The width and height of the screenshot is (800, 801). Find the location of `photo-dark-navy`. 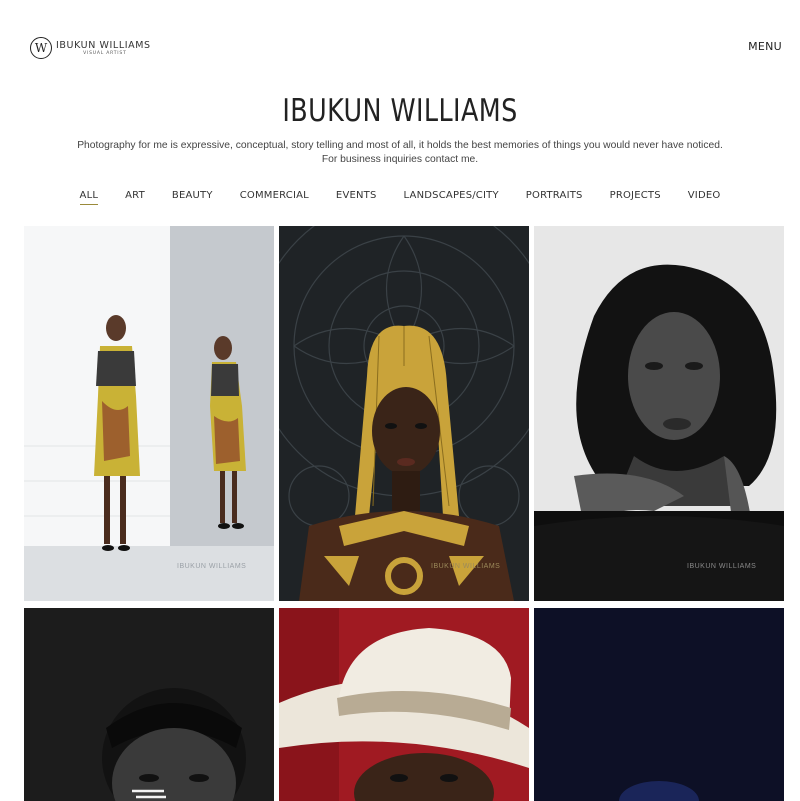

photo-dark-navy is located at coordinates (659, 704).